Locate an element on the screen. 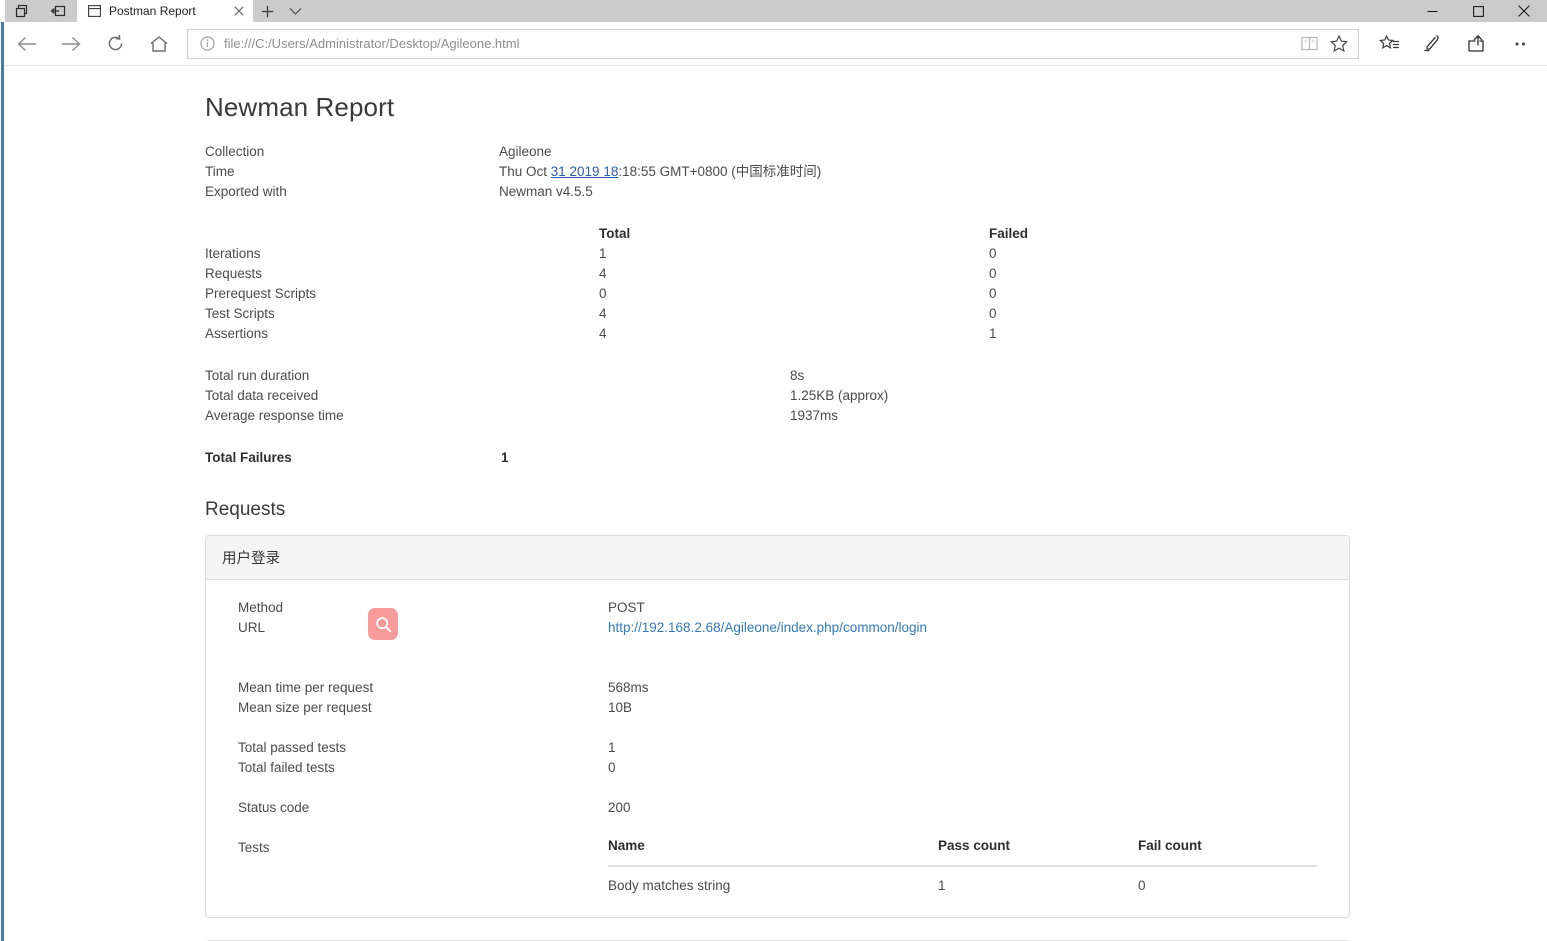 Image resolution: width=1547 pixels, height=941 pixels. set-tabs-aside-icon is located at coordinates (58, 11).